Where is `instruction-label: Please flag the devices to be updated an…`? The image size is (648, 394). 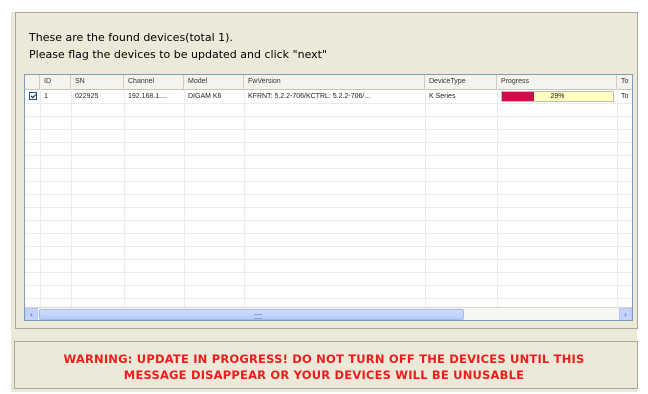 instruction-label: Please flag the devices to be updated an… is located at coordinates (178, 54).